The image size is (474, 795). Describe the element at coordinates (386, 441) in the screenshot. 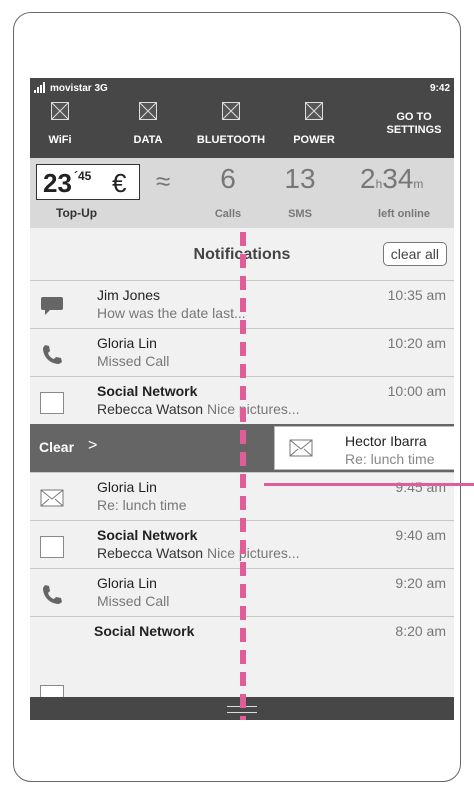

I see `notification-title: Hector Ibarra` at that location.